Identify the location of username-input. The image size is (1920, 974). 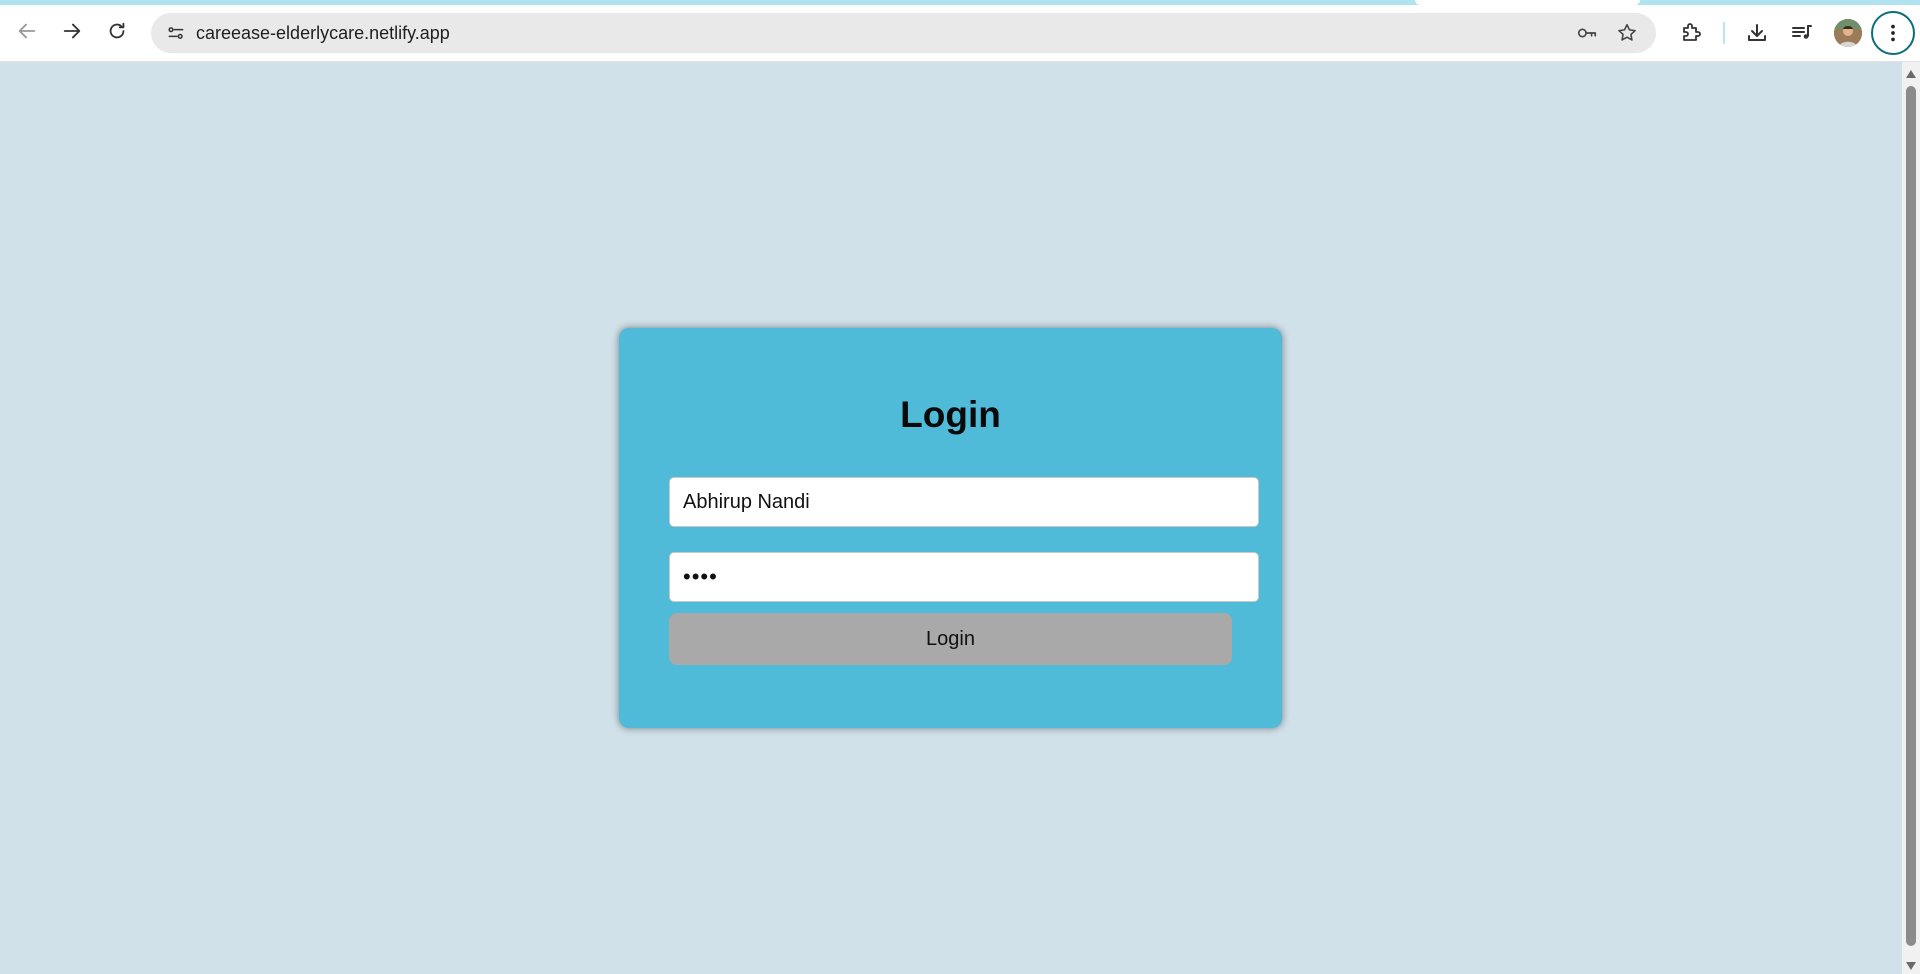
(964, 502).